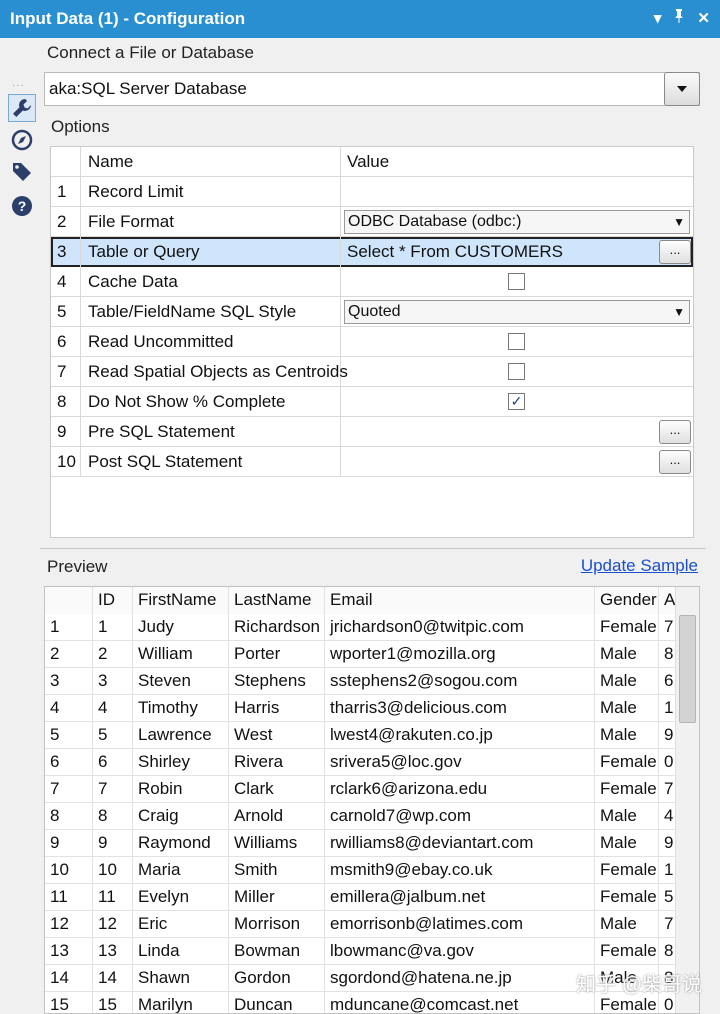 Image resolution: width=720 pixels, height=1014 pixels. I want to click on firstname-cell: Steven, so click(181, 681).